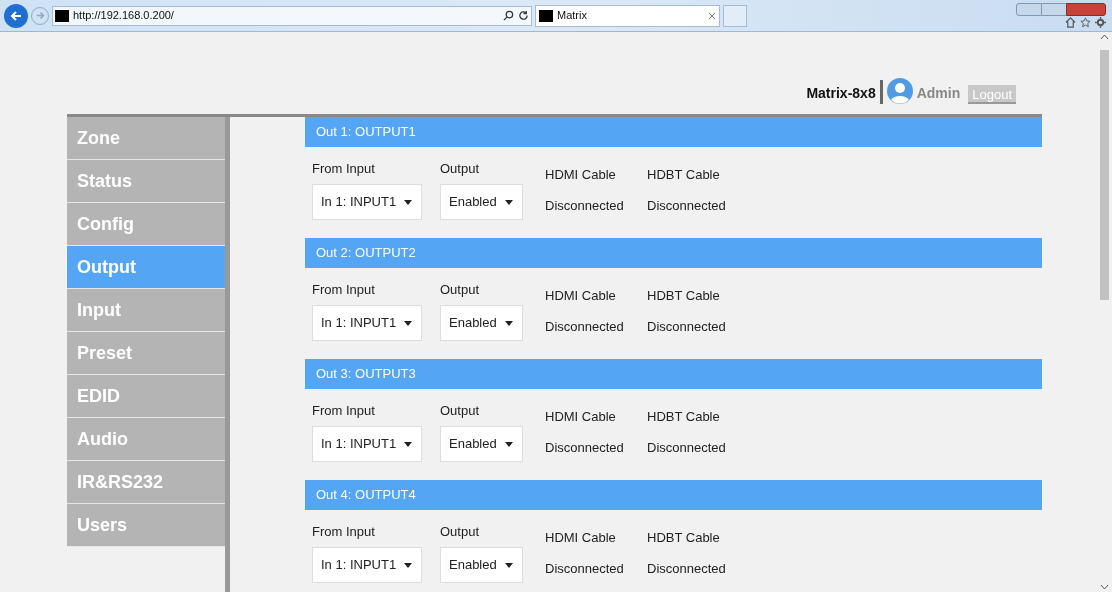 The width and height of the screenshot is (1112, 592). What do you see at coordinates (40, 15) in the screenshot?
I see `arrow-right-icon` at bounding box center [40, 15].